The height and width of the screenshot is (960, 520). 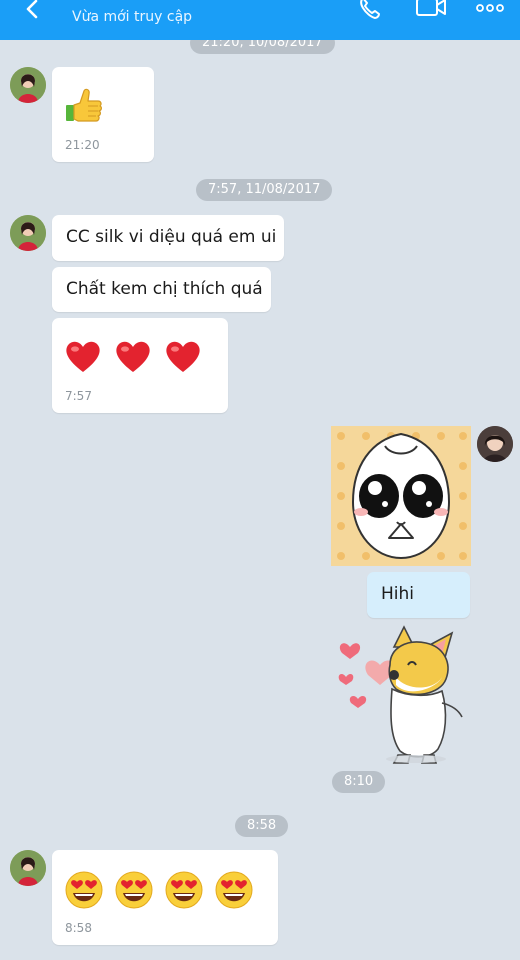 I want to click on thumbs-up-icon, so click(x=84, y=105).